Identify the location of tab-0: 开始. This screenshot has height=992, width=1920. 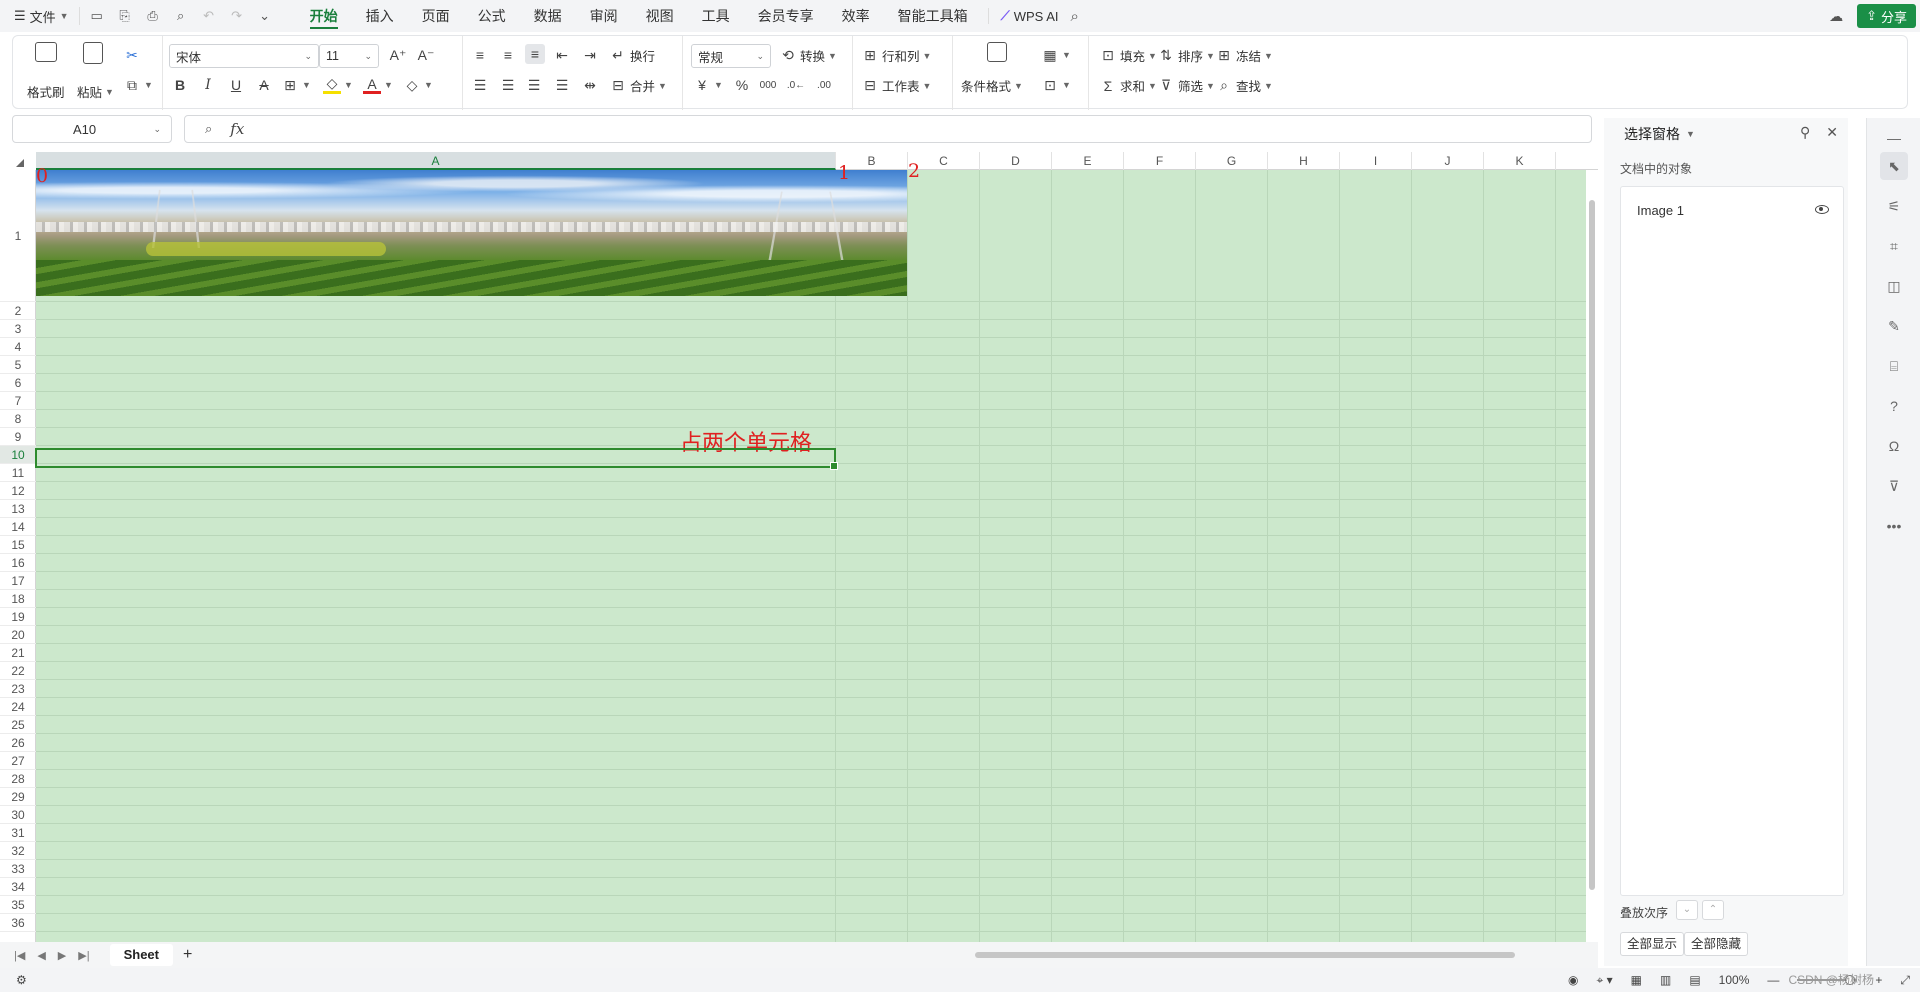
(324, 16).